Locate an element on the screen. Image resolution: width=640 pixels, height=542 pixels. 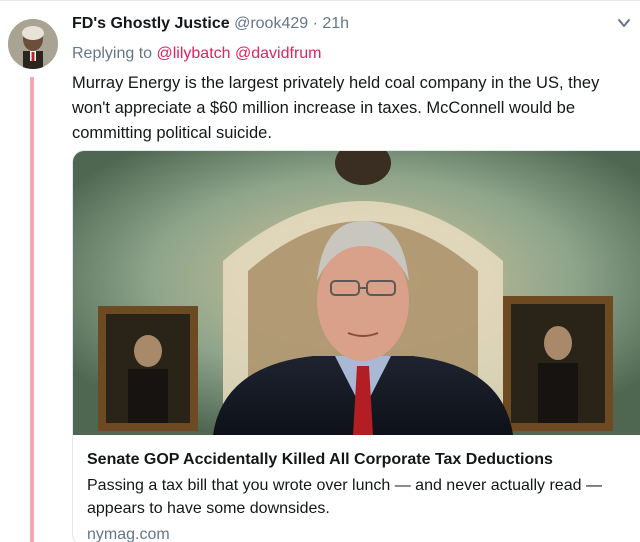
tweet-header: FD's Ghostly Justice @rook429 · 21h is located at coordinates (210, 24).